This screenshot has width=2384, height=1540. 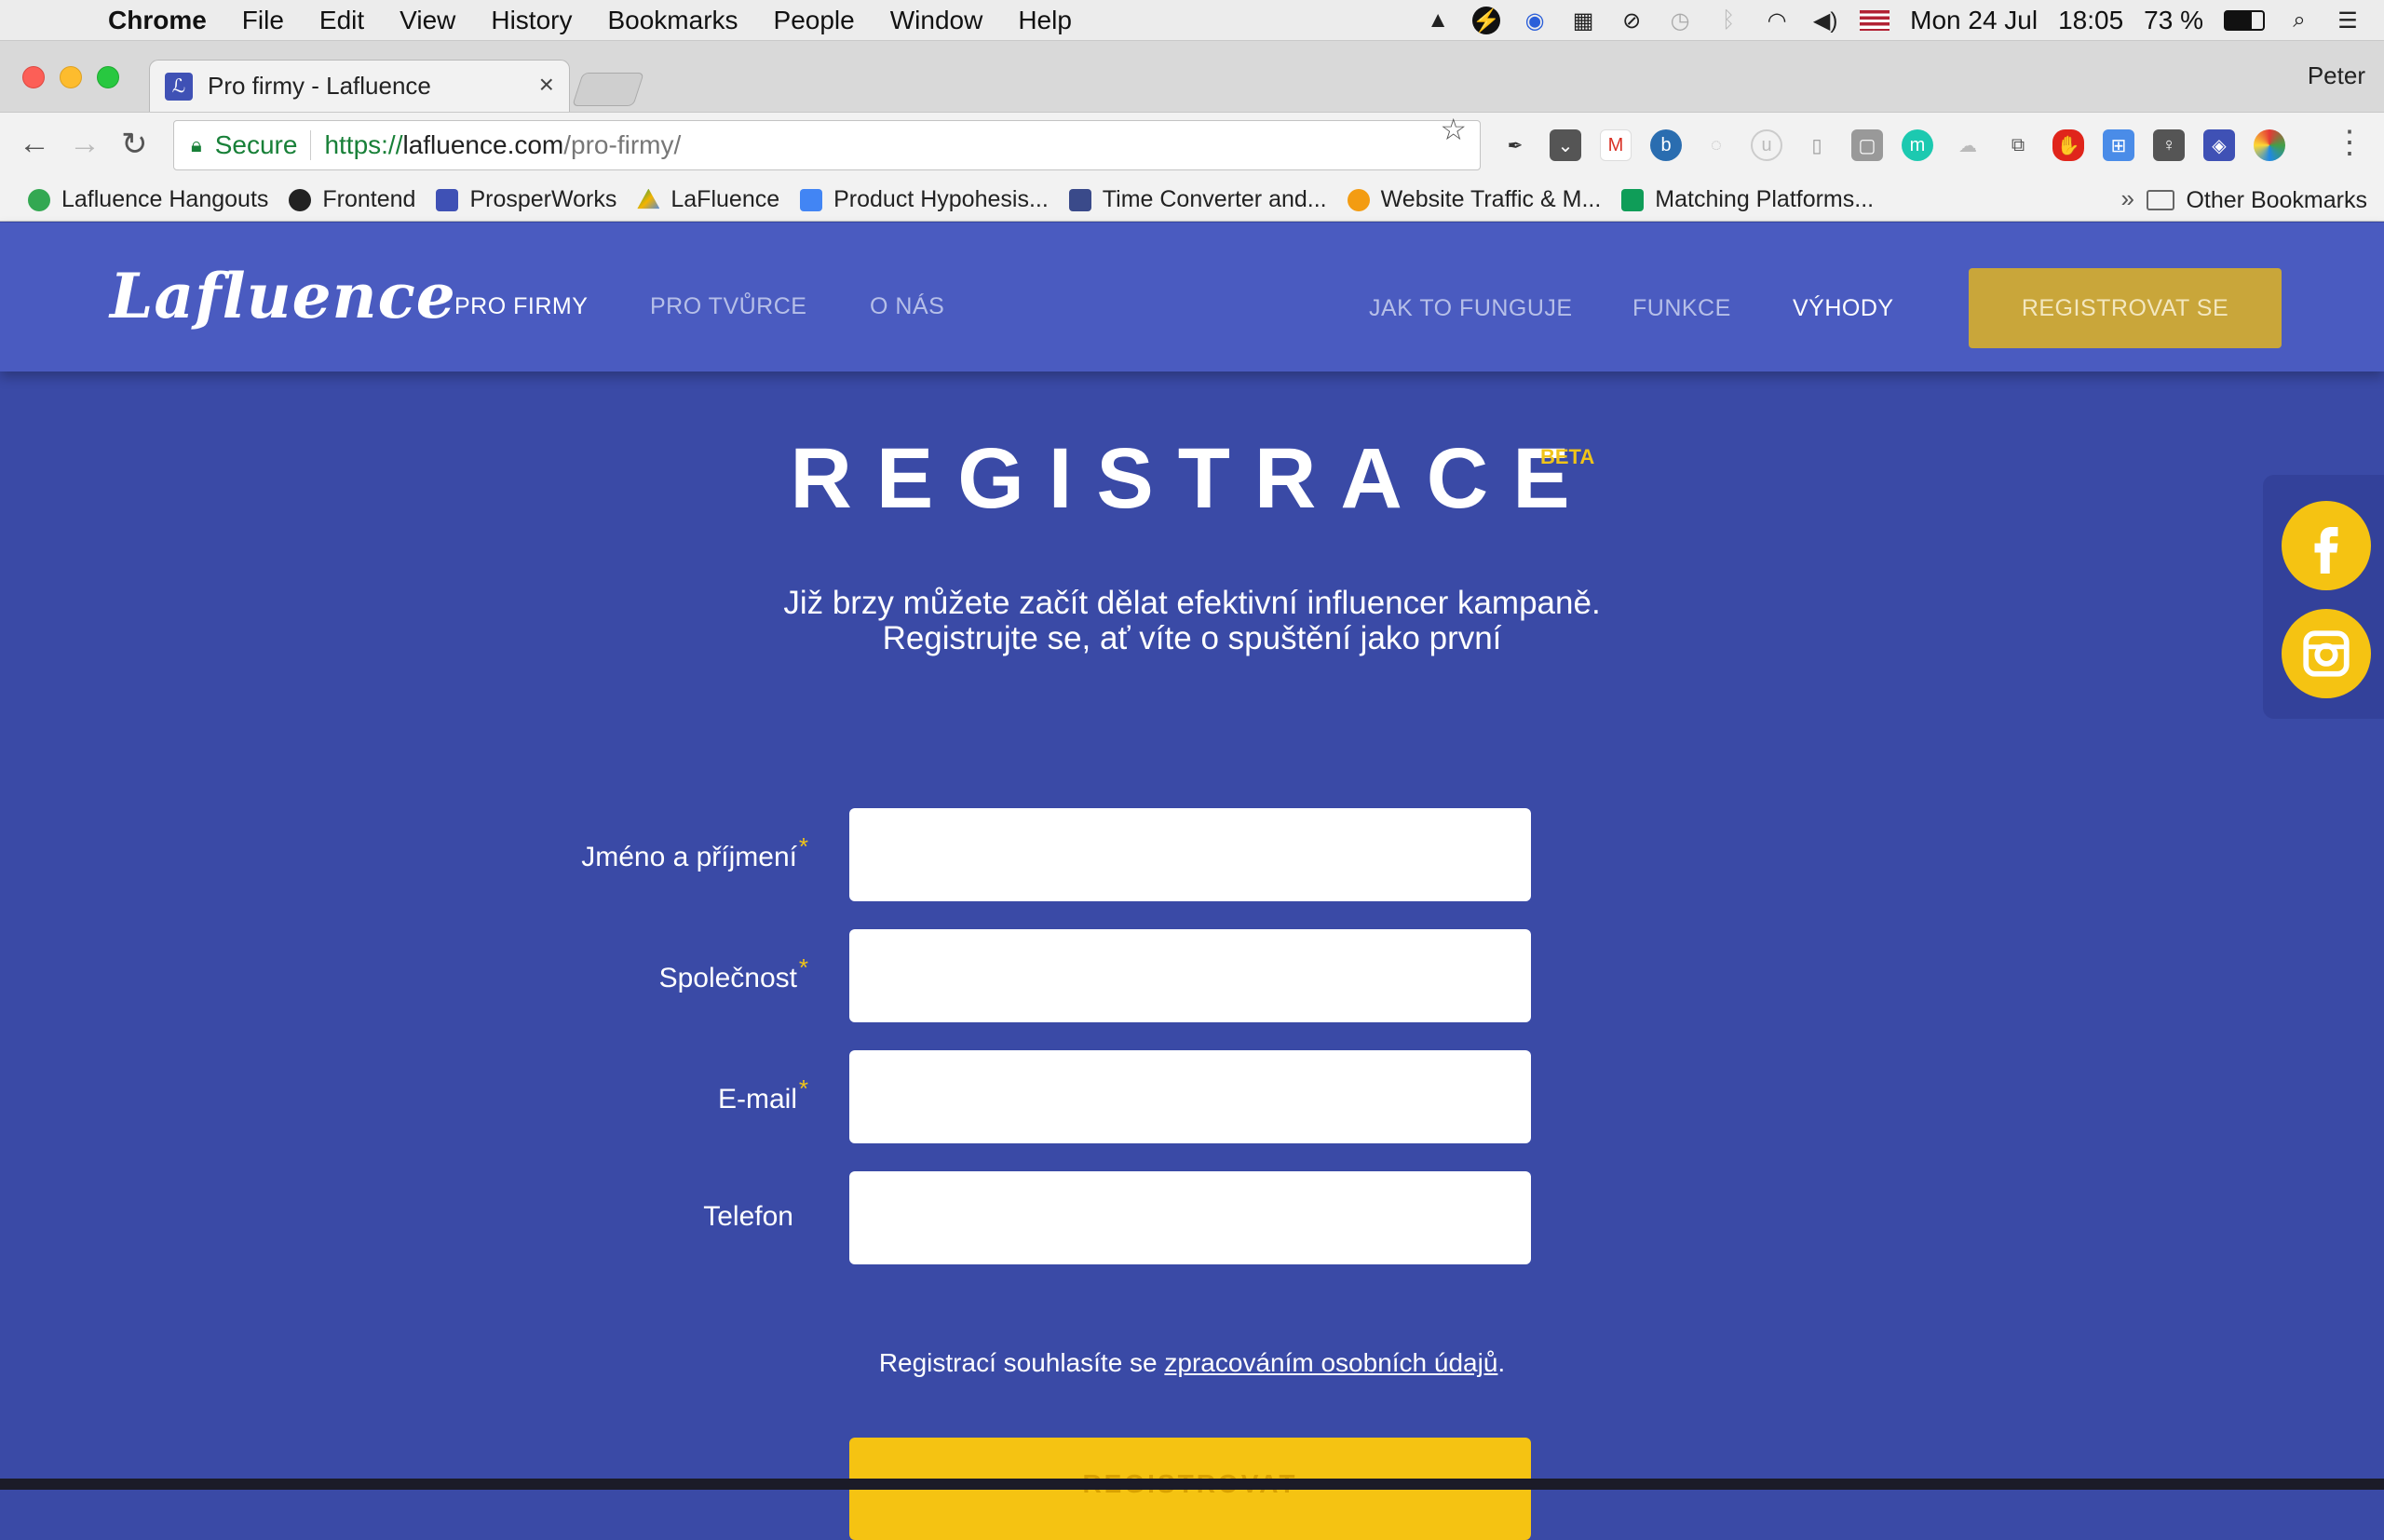 What do you see at coordinates (546, 85) in the screenshot?
I see `tab-close-icon: ×` at bounding box center [546, 85].